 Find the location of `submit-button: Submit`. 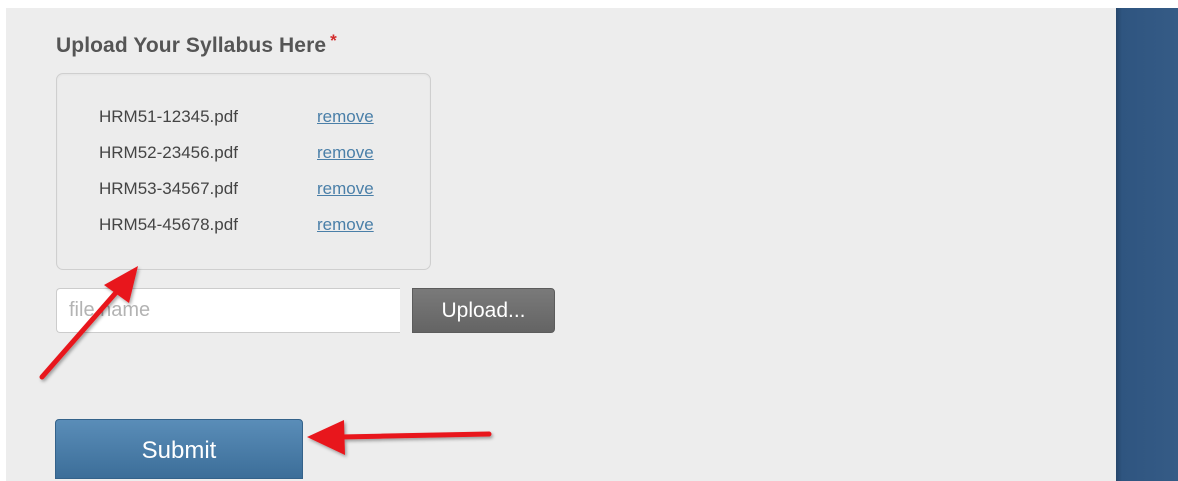

submit-button: Submit is located at coordinates (179, 449).